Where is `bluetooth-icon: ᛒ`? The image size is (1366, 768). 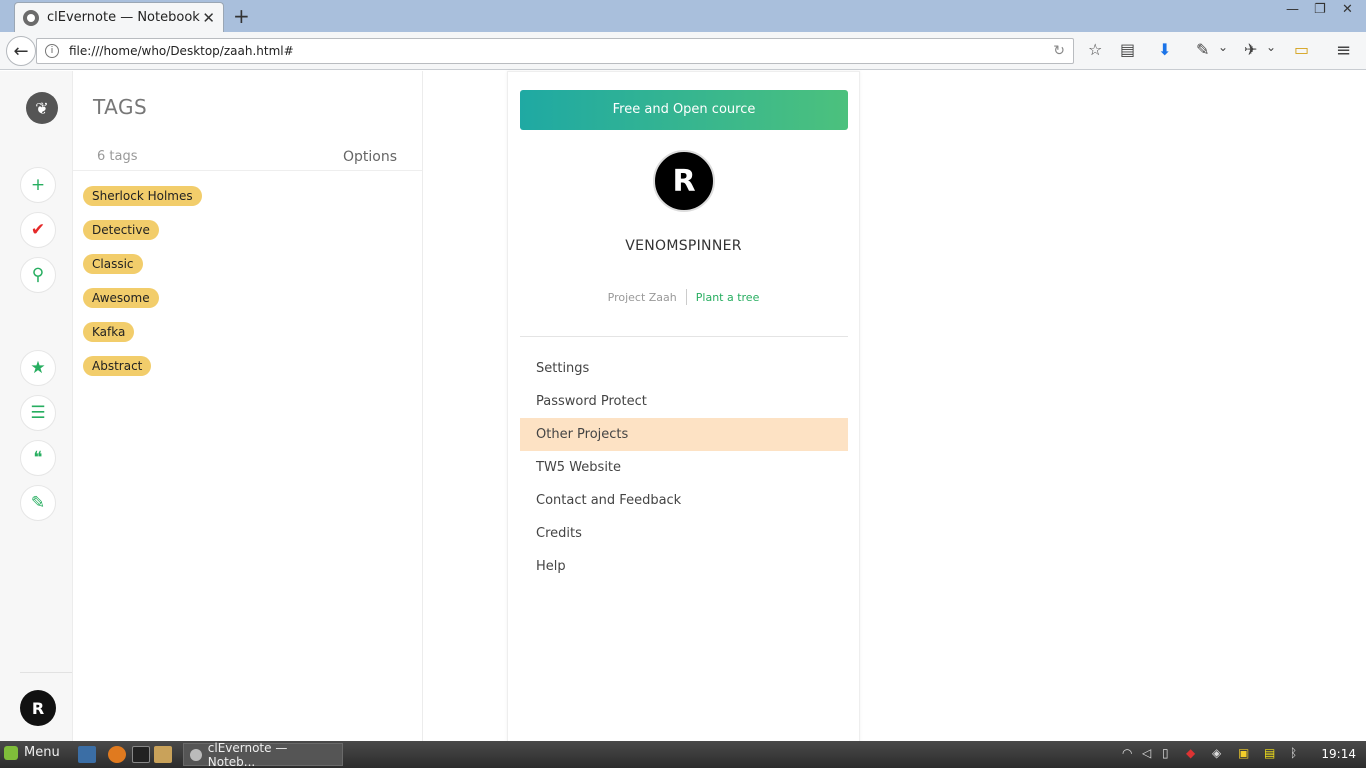 bluetooth-icon: ᛒ is located at coordinates (1293, 753).